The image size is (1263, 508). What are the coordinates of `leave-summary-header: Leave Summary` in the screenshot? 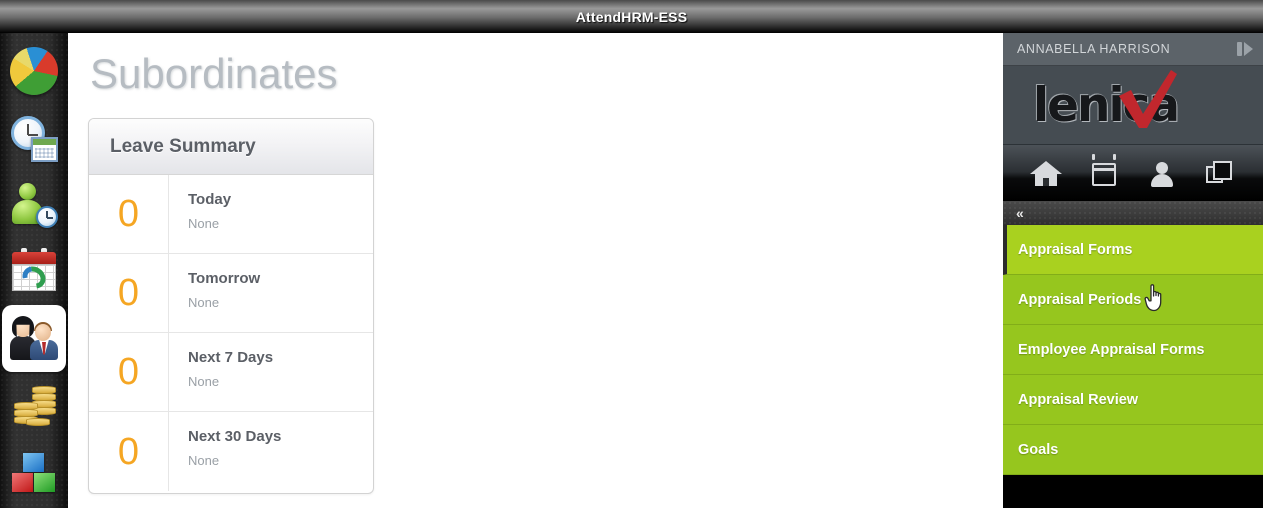 It's located at (231, 147).